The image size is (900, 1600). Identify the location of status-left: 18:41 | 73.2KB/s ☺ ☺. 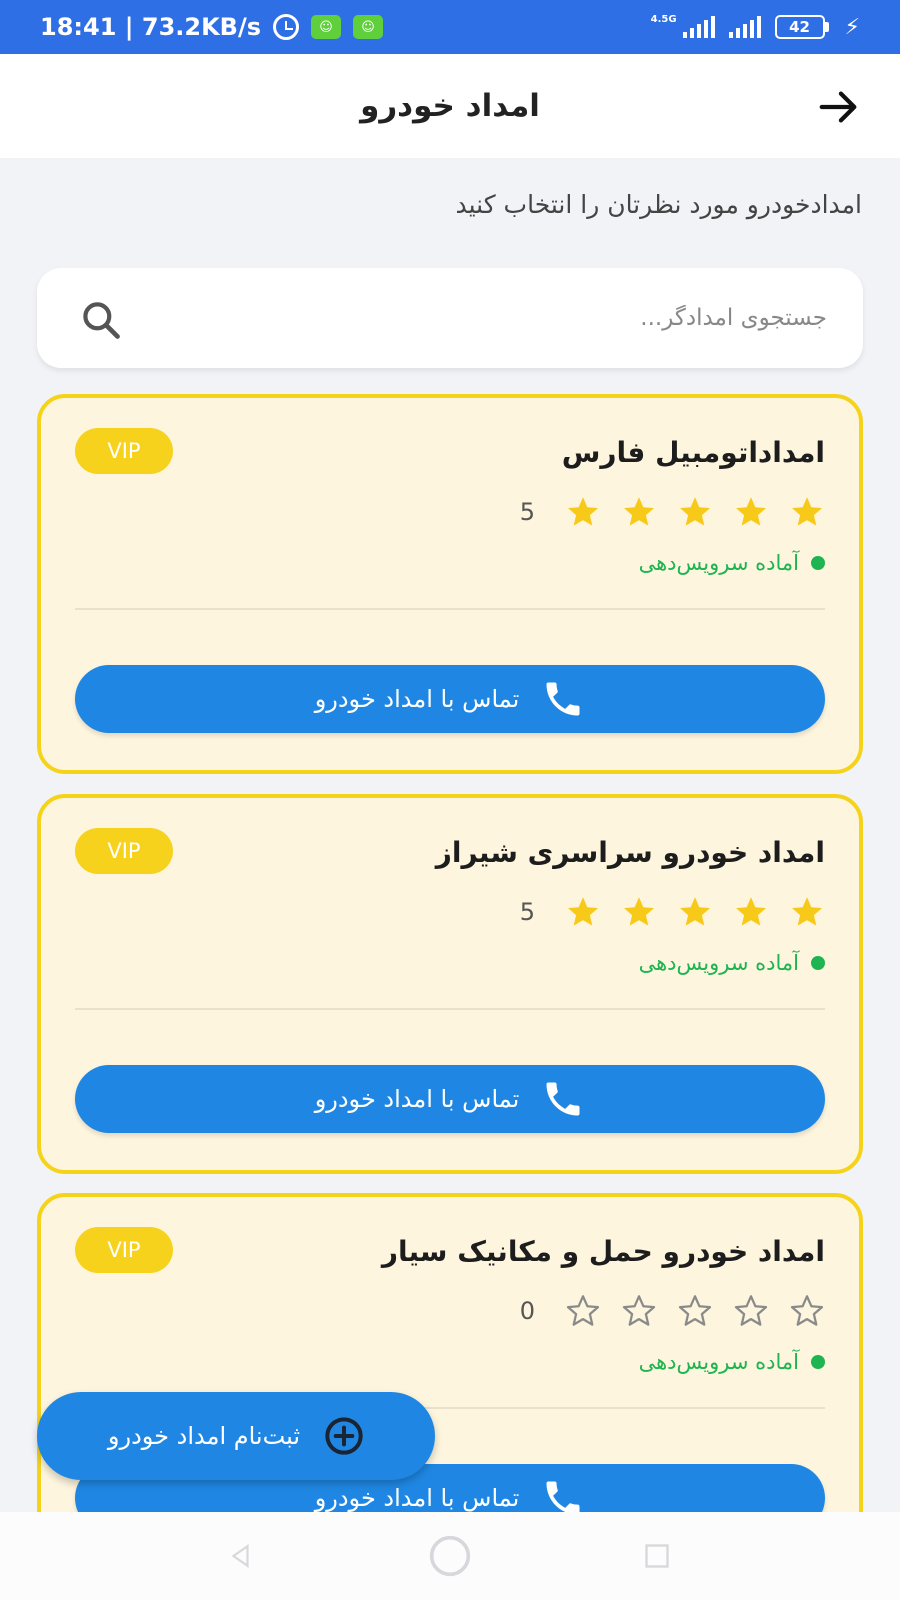
(212, 27).